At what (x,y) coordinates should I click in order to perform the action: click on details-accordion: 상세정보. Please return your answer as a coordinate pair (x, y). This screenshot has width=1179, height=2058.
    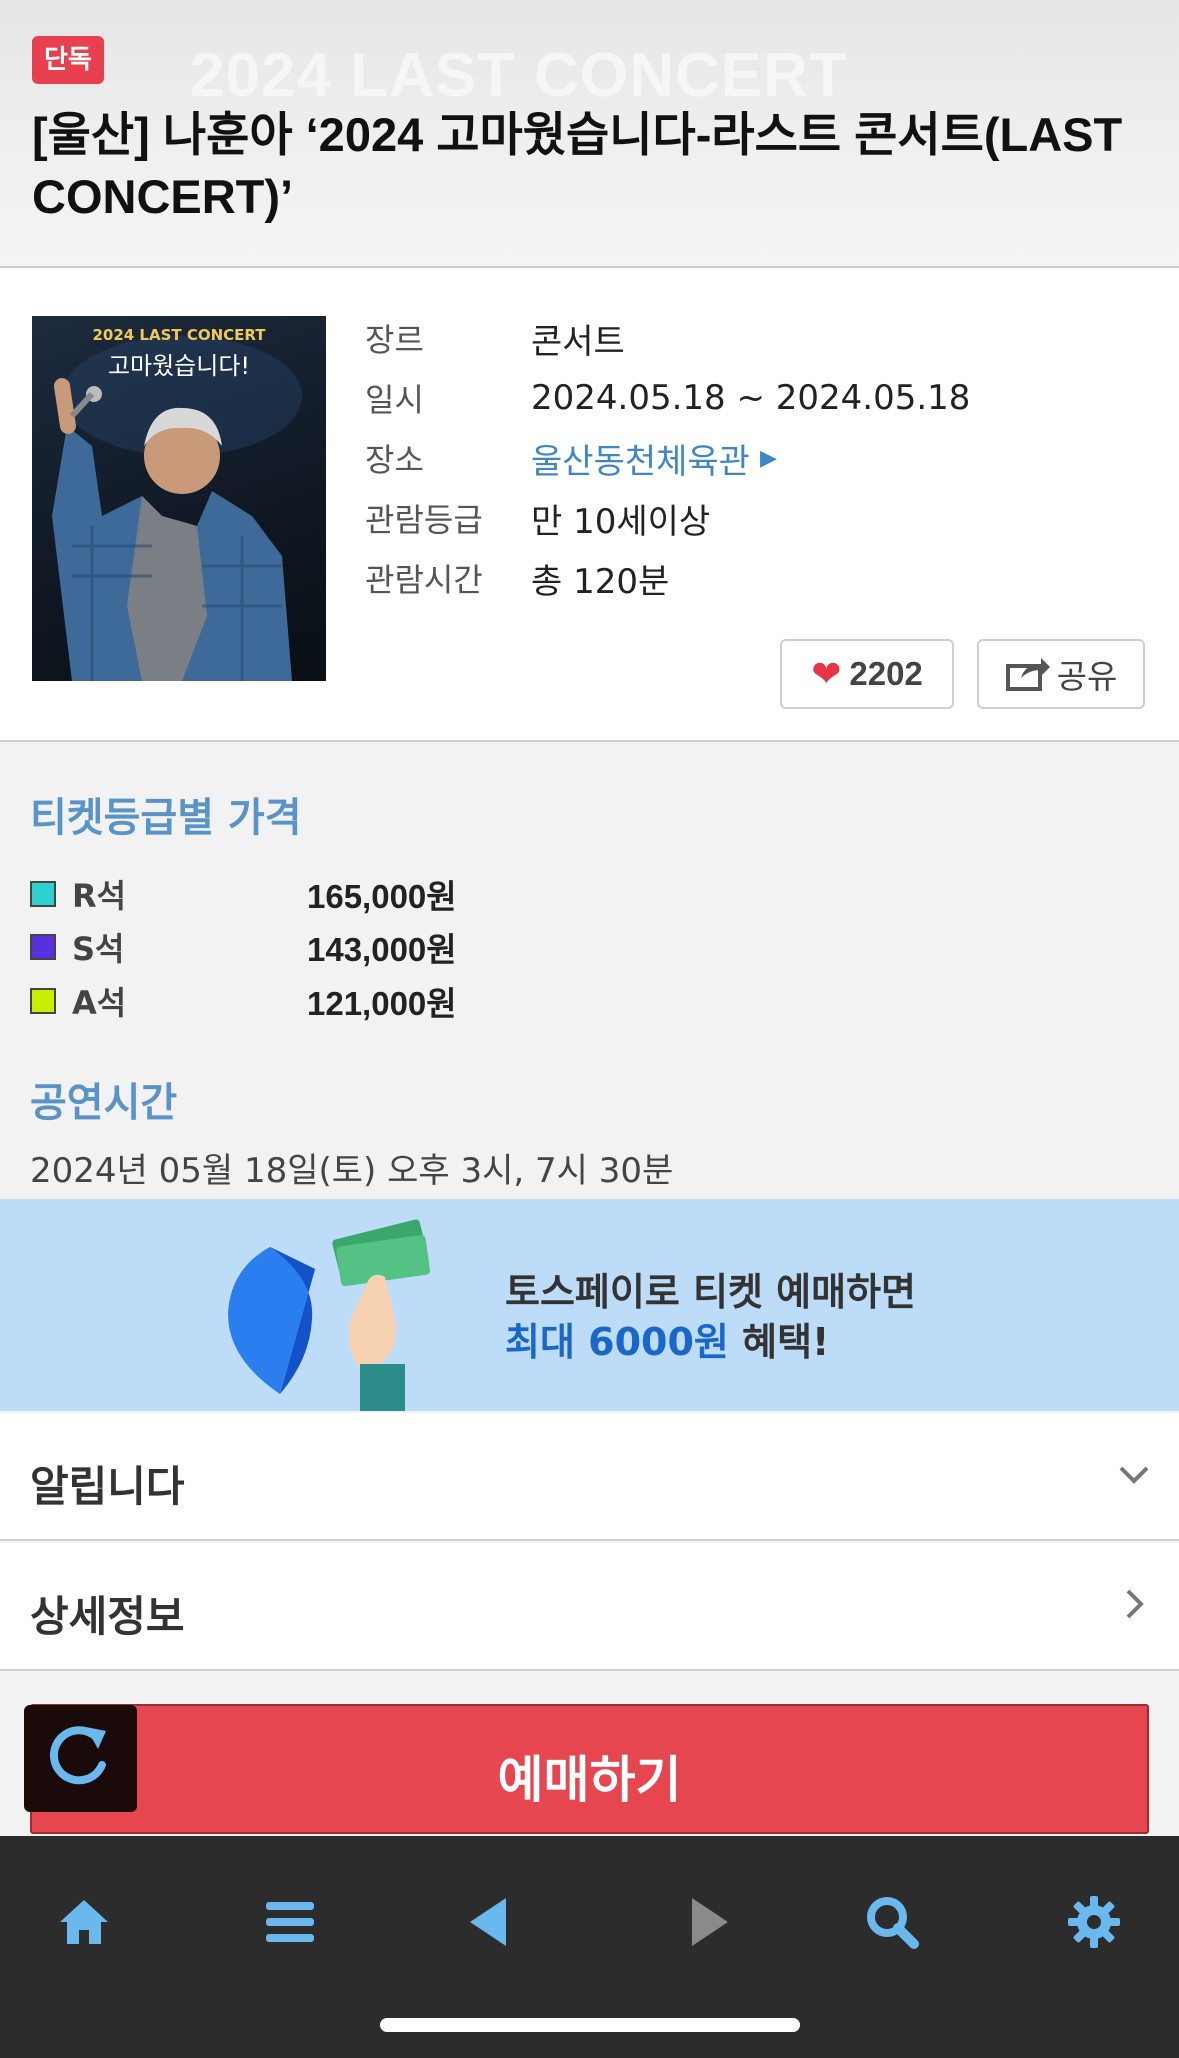
    Looking at the image, I should click on (589, 1607).